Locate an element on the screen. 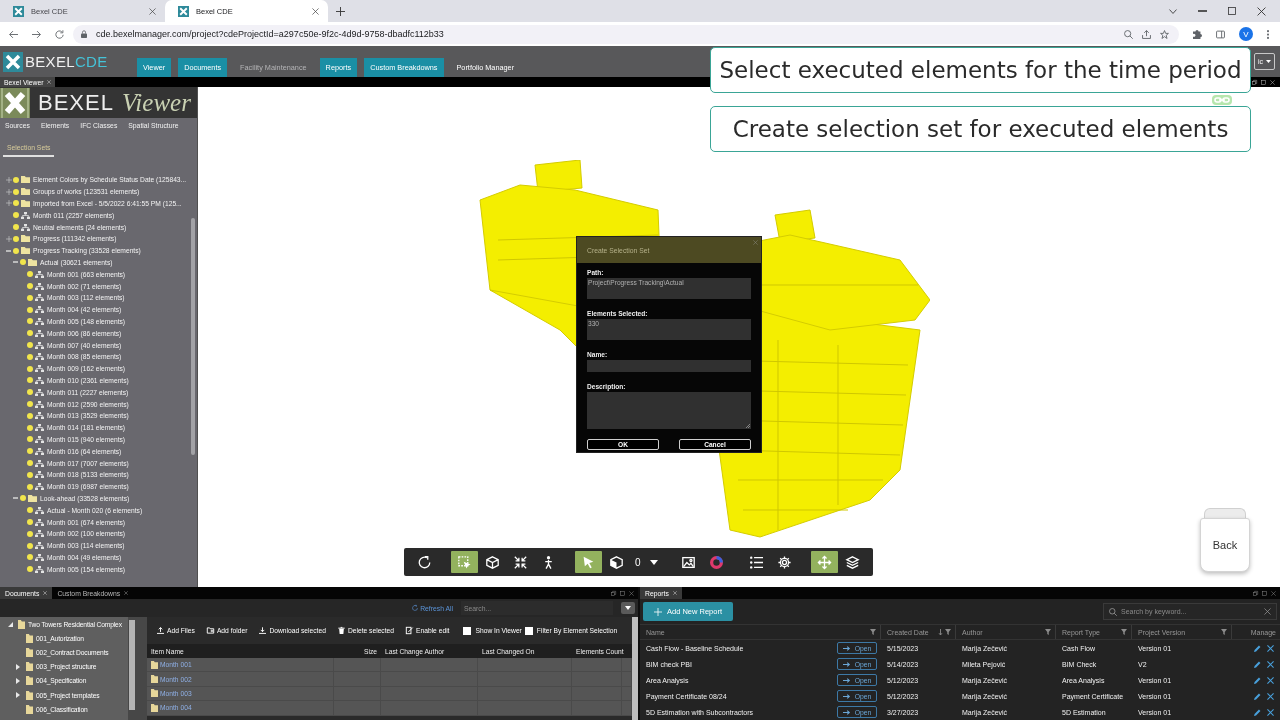  callout: Create selection set for executed elements is located at coordinates (980, 129).